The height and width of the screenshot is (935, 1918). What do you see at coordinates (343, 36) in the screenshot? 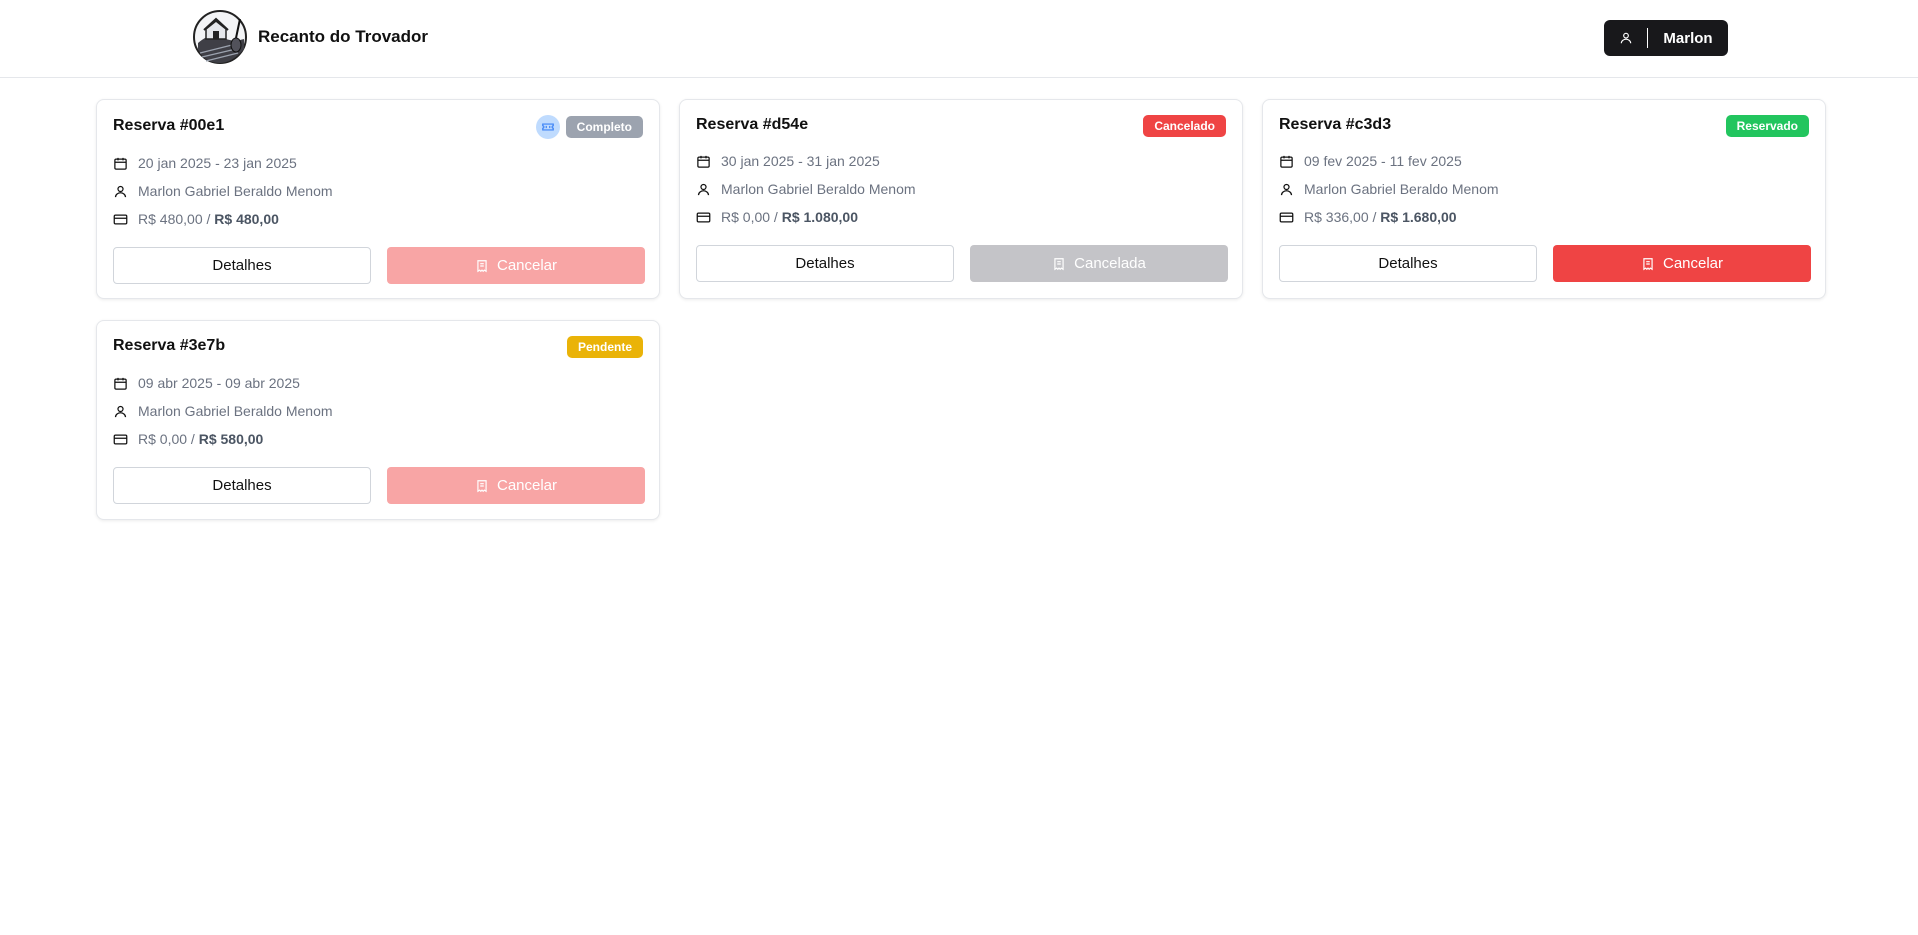
I see `brand-name: Recanto do Trovador` at bounding box center [343, 36].